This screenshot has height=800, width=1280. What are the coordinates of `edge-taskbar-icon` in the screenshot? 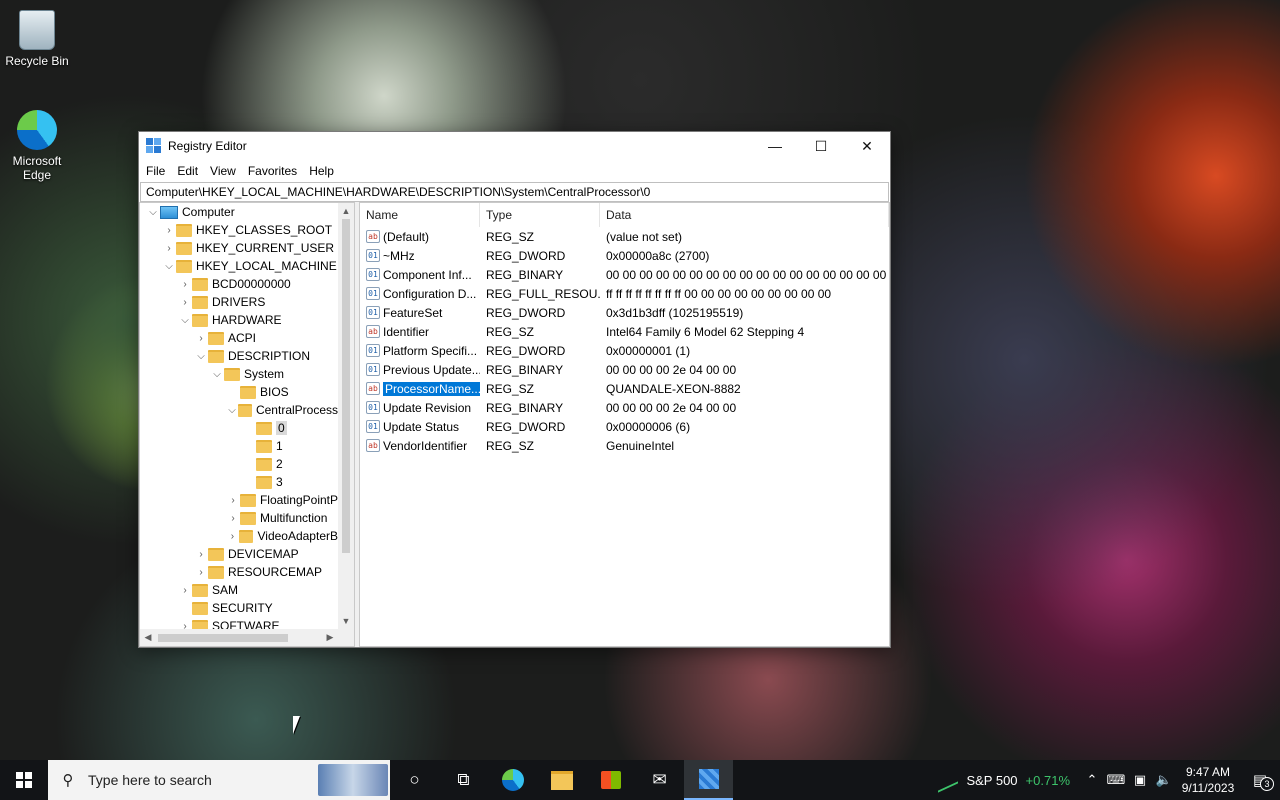 It's located at (512, 780).